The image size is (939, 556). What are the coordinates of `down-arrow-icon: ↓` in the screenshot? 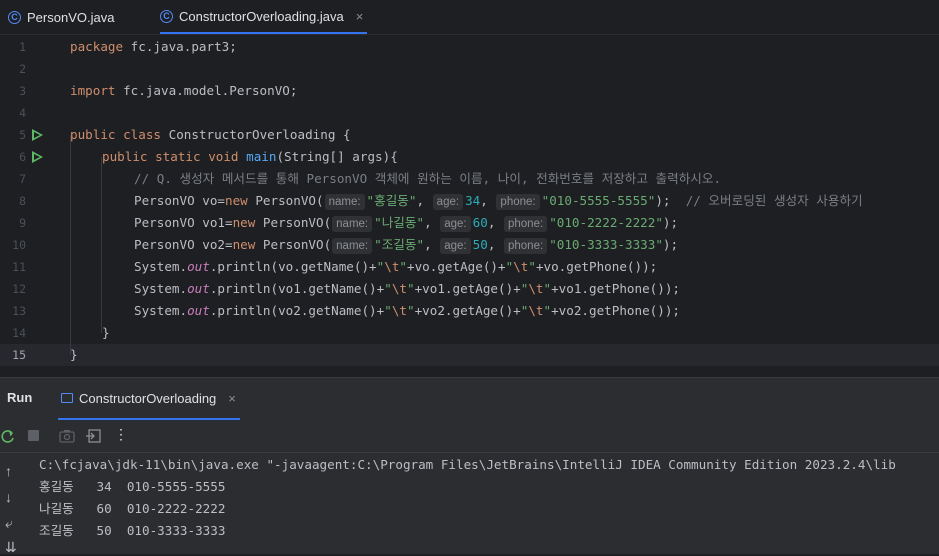 It's located at (8, 497).